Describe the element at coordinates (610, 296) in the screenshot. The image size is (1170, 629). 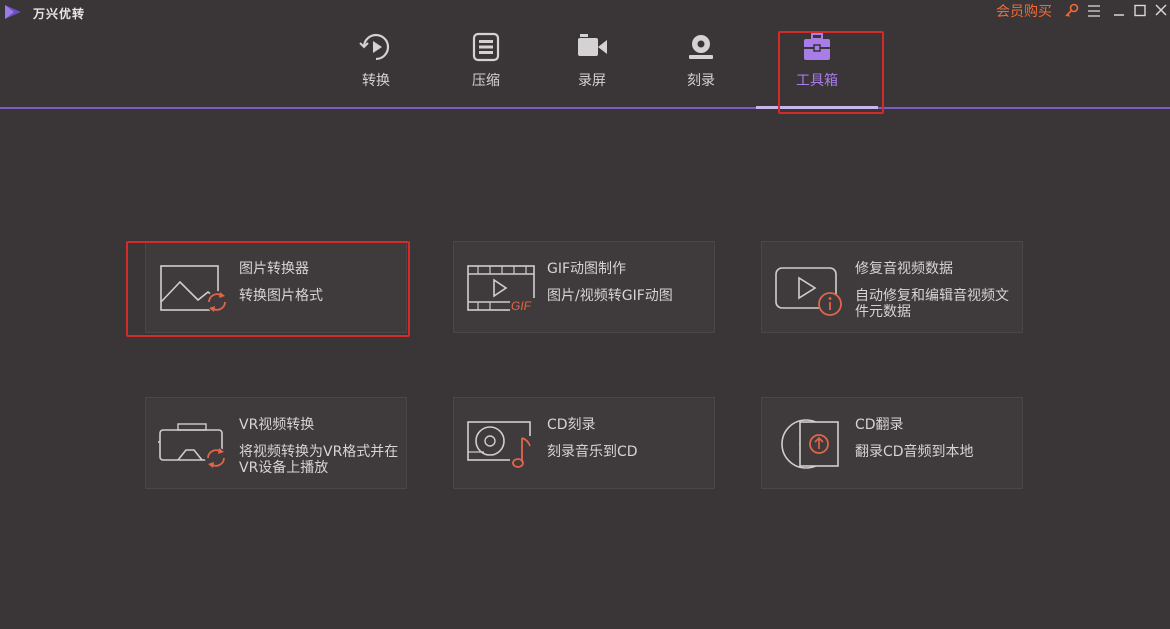
I see `tool-description: 图片/视频转GIF动图` at that location.